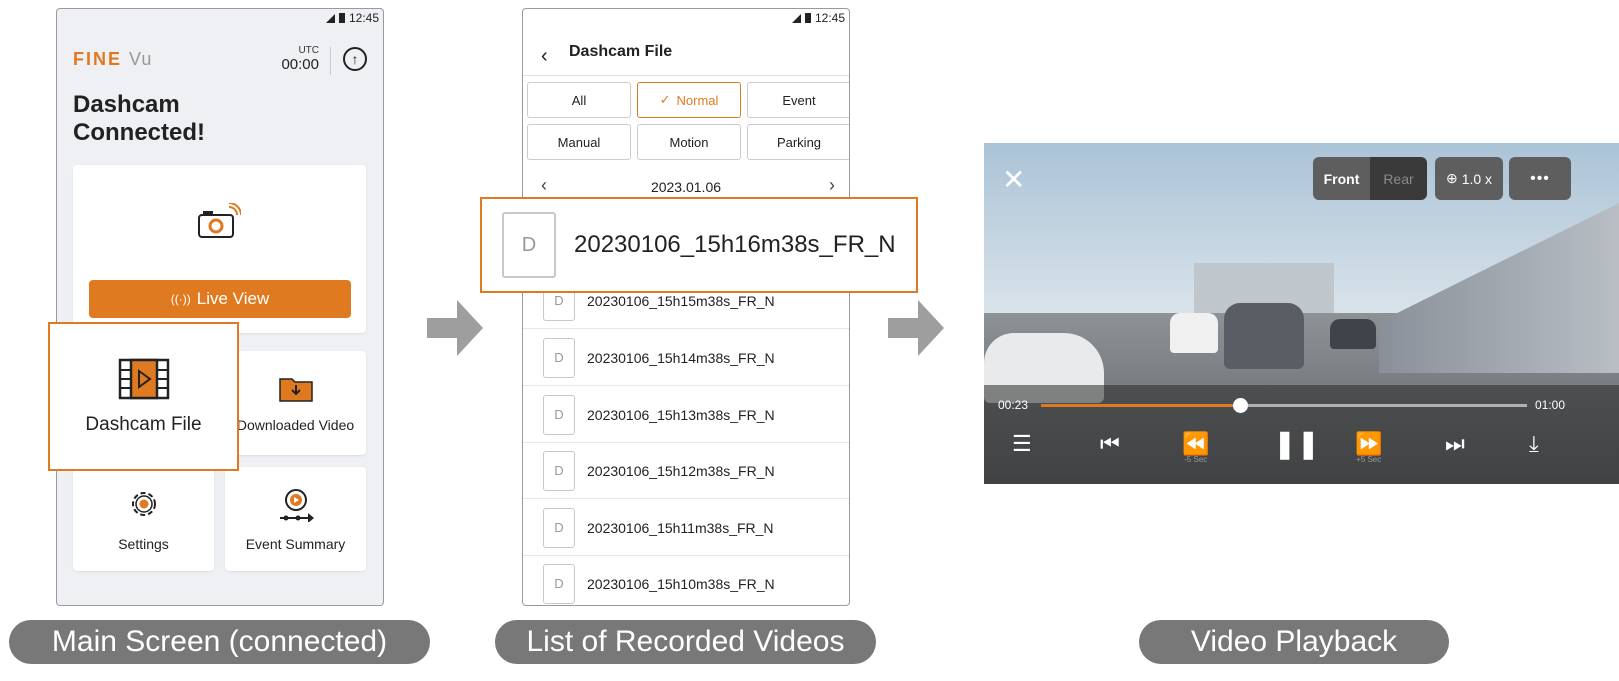 The image size is (1619, 681). What do you see at coordinates (355, 59) in the screenshot?
I see `upload-arrow-icon: ↑` at bounding box center [355, 59].